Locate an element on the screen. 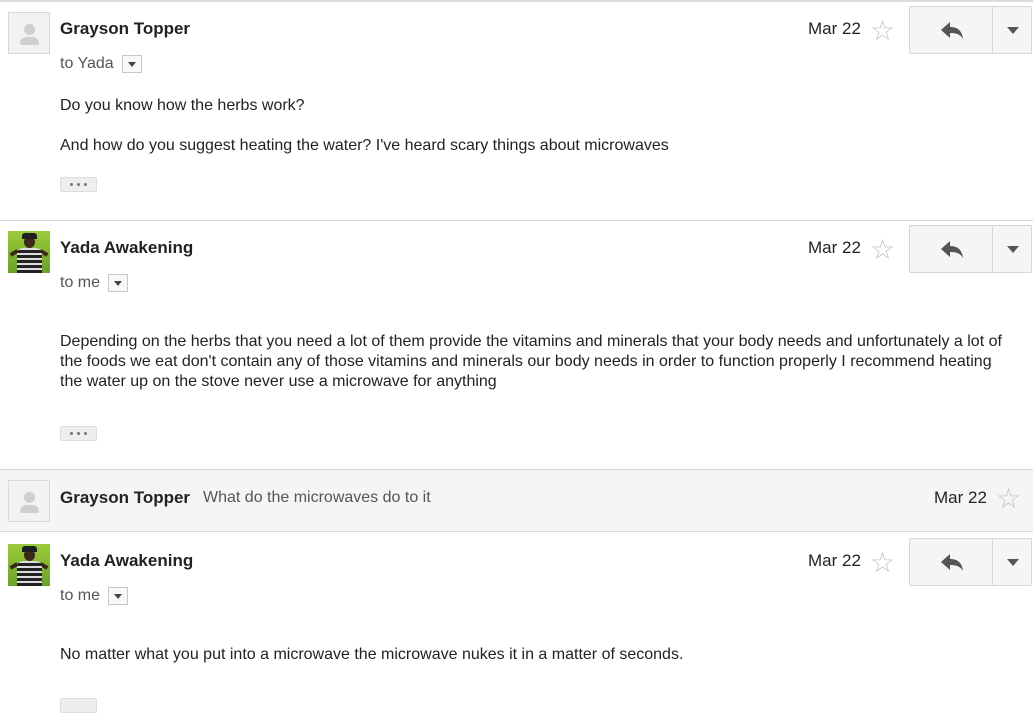 This screenshot has width=1033, height=713. message-body-line: Do you know how the herbs work? is located at coordinates (182, 105).